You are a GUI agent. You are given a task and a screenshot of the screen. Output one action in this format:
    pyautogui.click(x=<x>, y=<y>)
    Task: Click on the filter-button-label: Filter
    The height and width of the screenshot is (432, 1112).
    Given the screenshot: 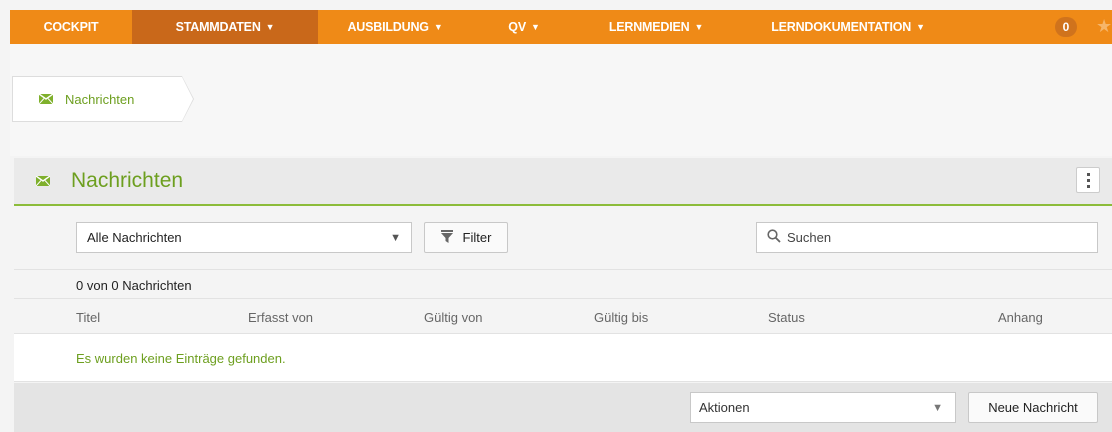 What is the action you would take?
    pyautogui.click(x=477, y=237)
    